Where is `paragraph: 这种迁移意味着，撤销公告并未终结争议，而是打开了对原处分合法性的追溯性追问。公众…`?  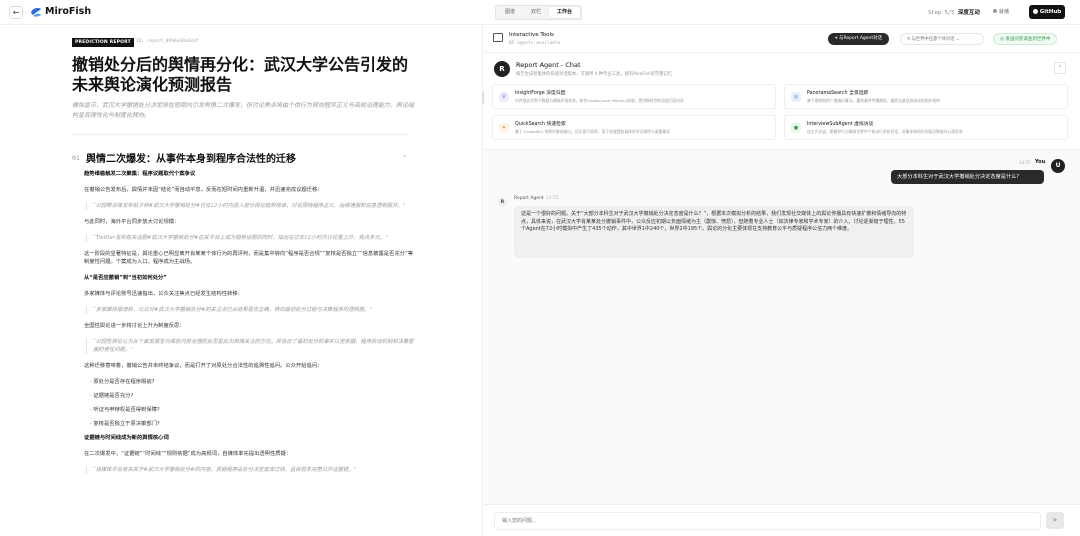 paragraph: 这种迁移意味着，撤销公告并未终结争议，而是打开了对原处分合法性的追溯性追问。公众… is located at coordinates (203, 366).